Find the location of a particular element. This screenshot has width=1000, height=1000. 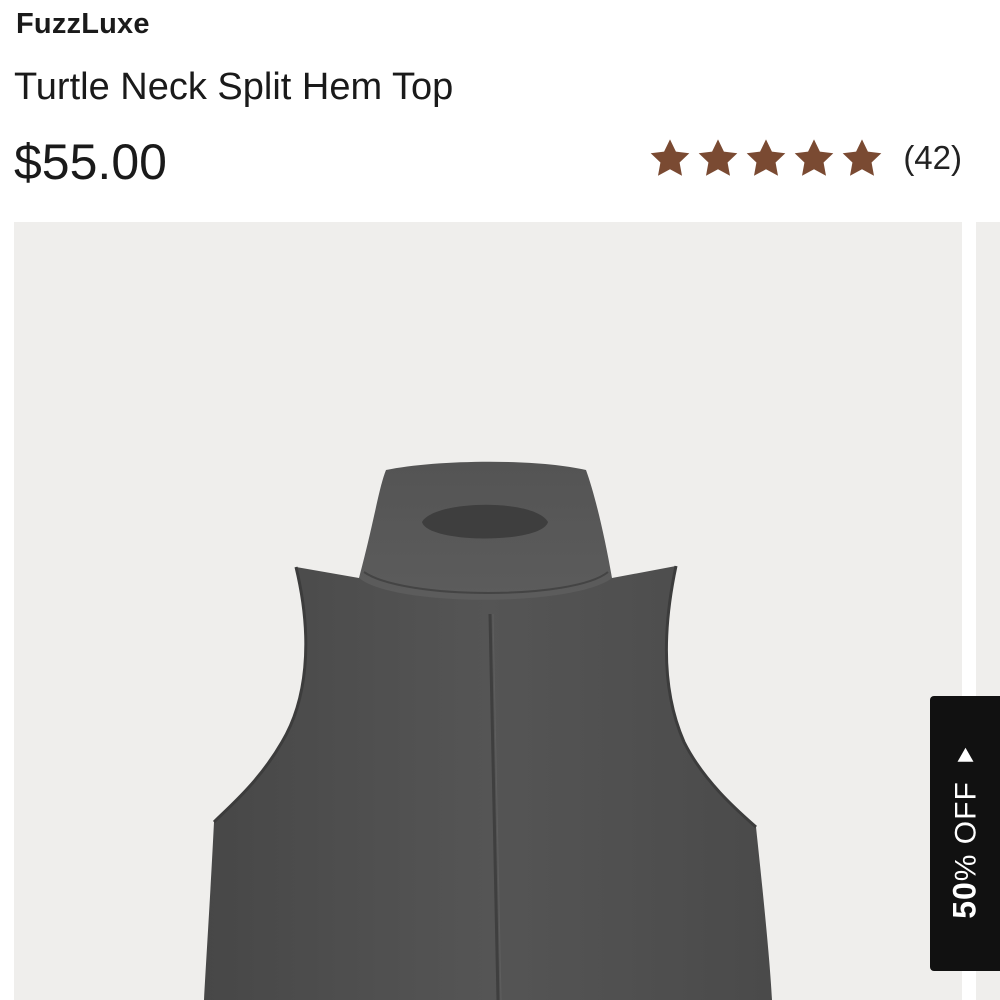

product-price: $55.00 is located at coordinates (90, 162).